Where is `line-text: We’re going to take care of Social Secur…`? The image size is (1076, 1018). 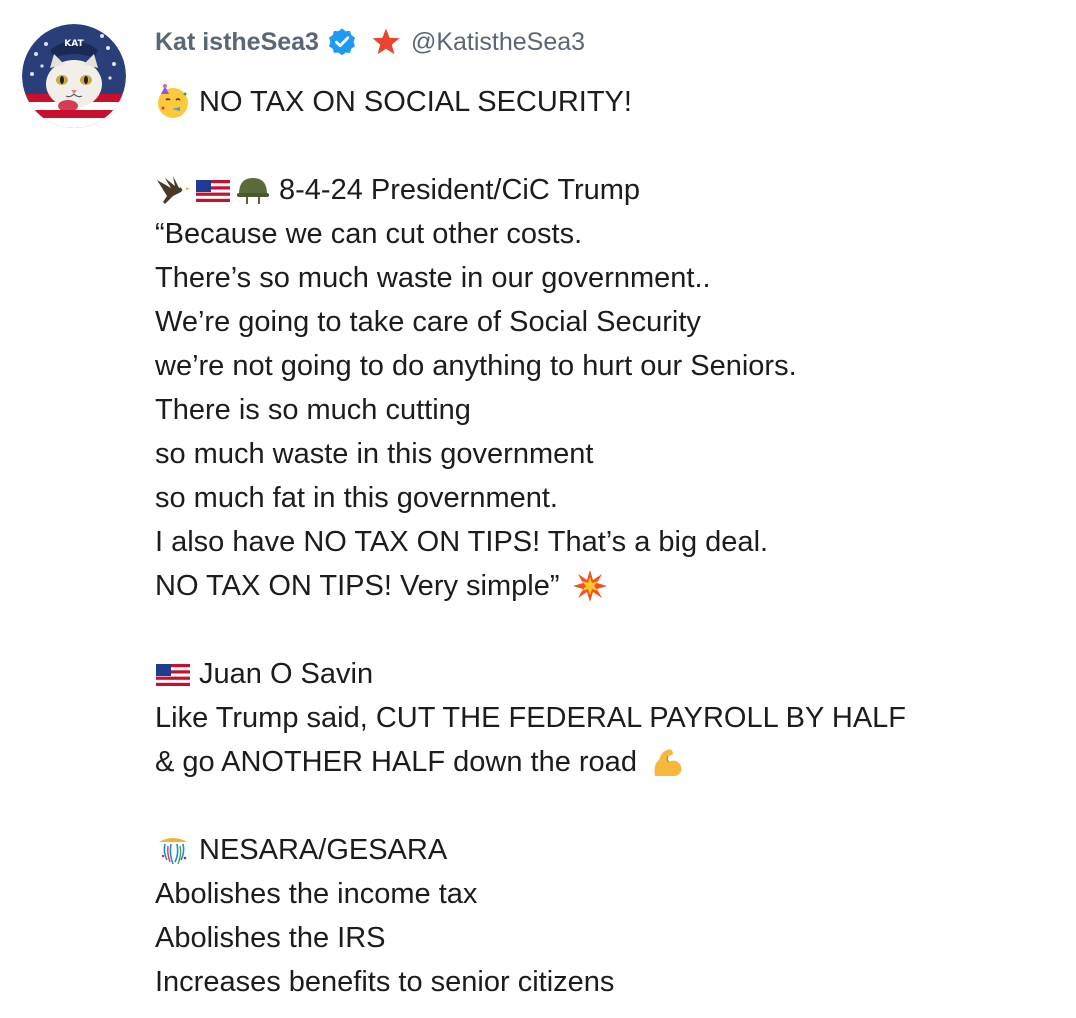 line-text: We’re going to take care of Social Secur… is located at coordinates (428, 322).